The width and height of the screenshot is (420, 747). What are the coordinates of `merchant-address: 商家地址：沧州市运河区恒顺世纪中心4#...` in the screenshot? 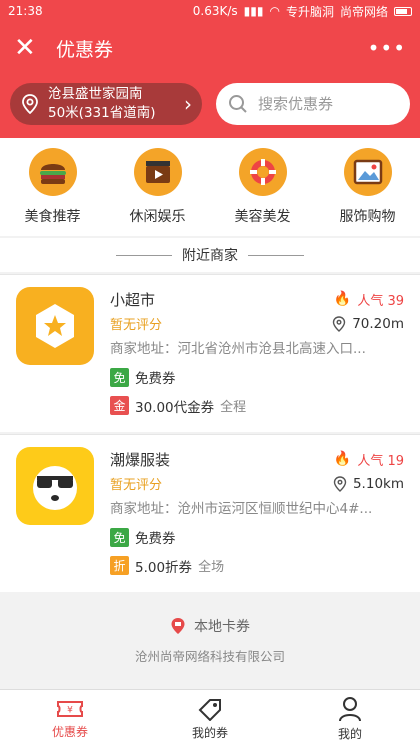 It's located at (241, 509).